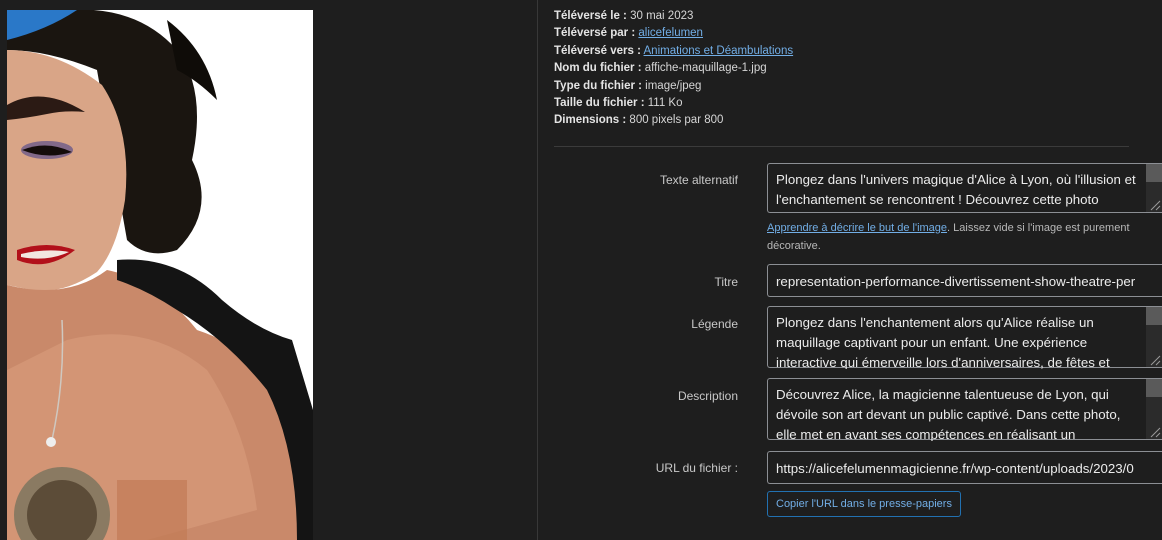  What do you see at coordinates (1154, 173) in the screenshot?
I see `alt-text-scroll-thumb` at bounding box center [1154, 173].